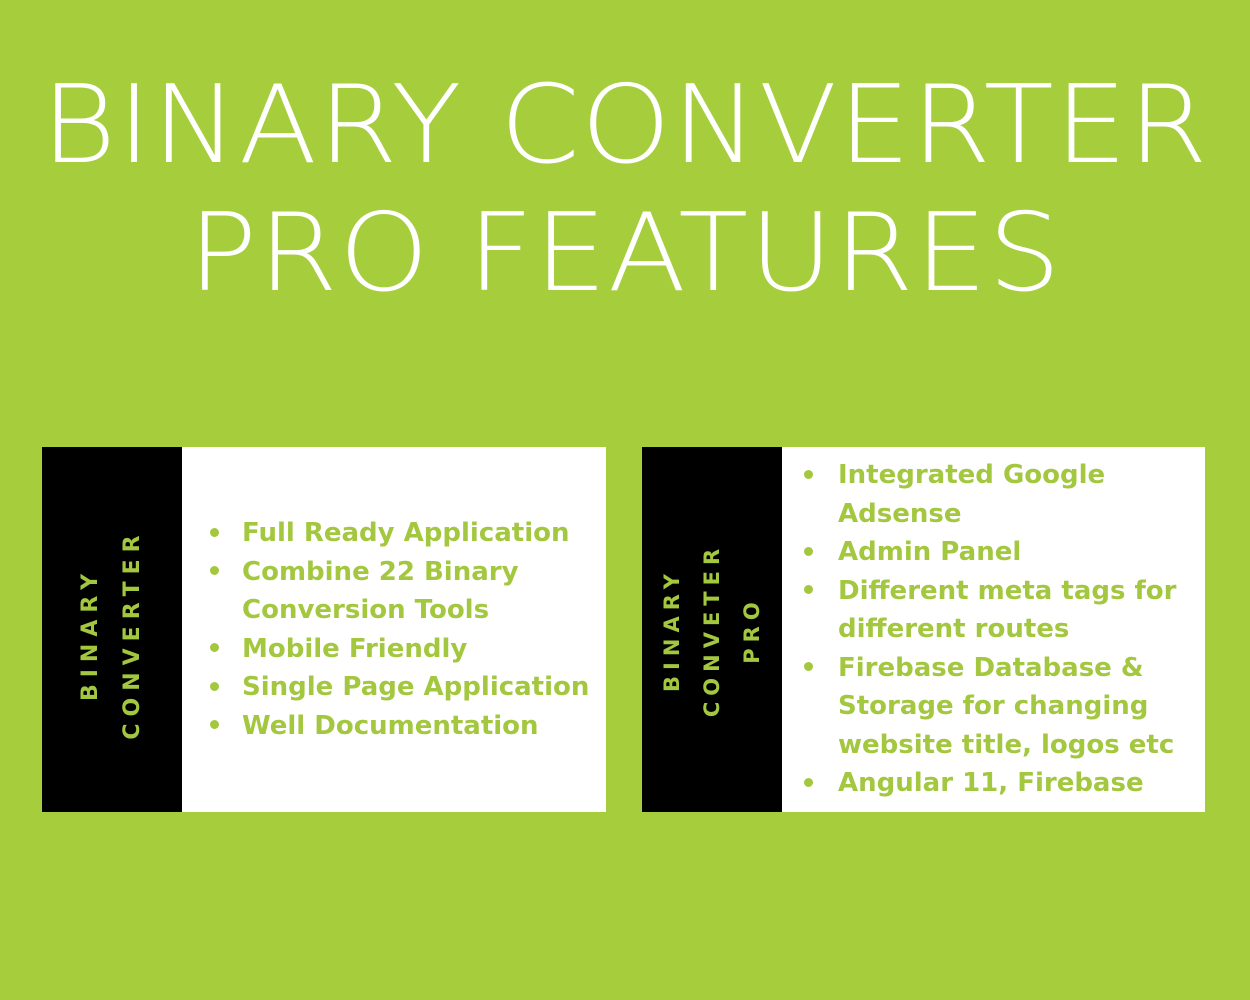 This screenshot has width=1250, height=1000. I want to click on list-item: Single Page Application, so click(392, 687).